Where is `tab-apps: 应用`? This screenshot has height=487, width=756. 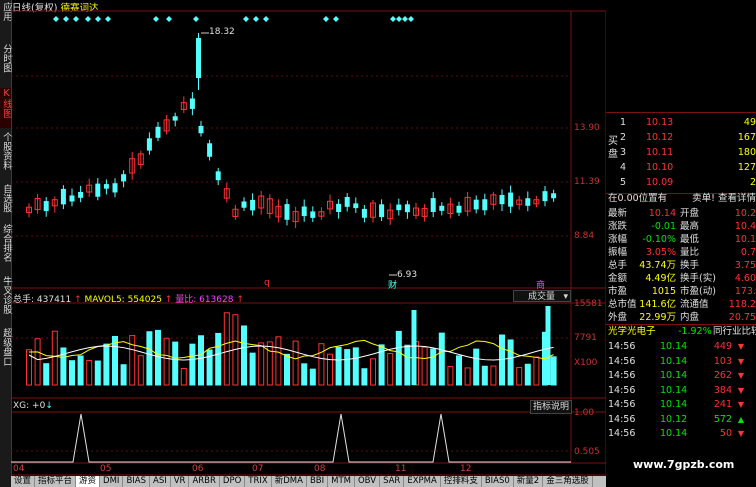 tab-apps: 应用 is located at coordinates (6, 20).